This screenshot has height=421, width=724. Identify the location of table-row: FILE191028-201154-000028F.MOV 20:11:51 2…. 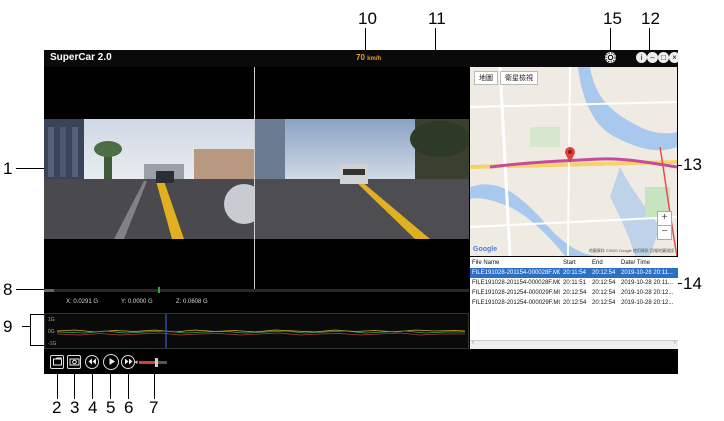
(574, 283).